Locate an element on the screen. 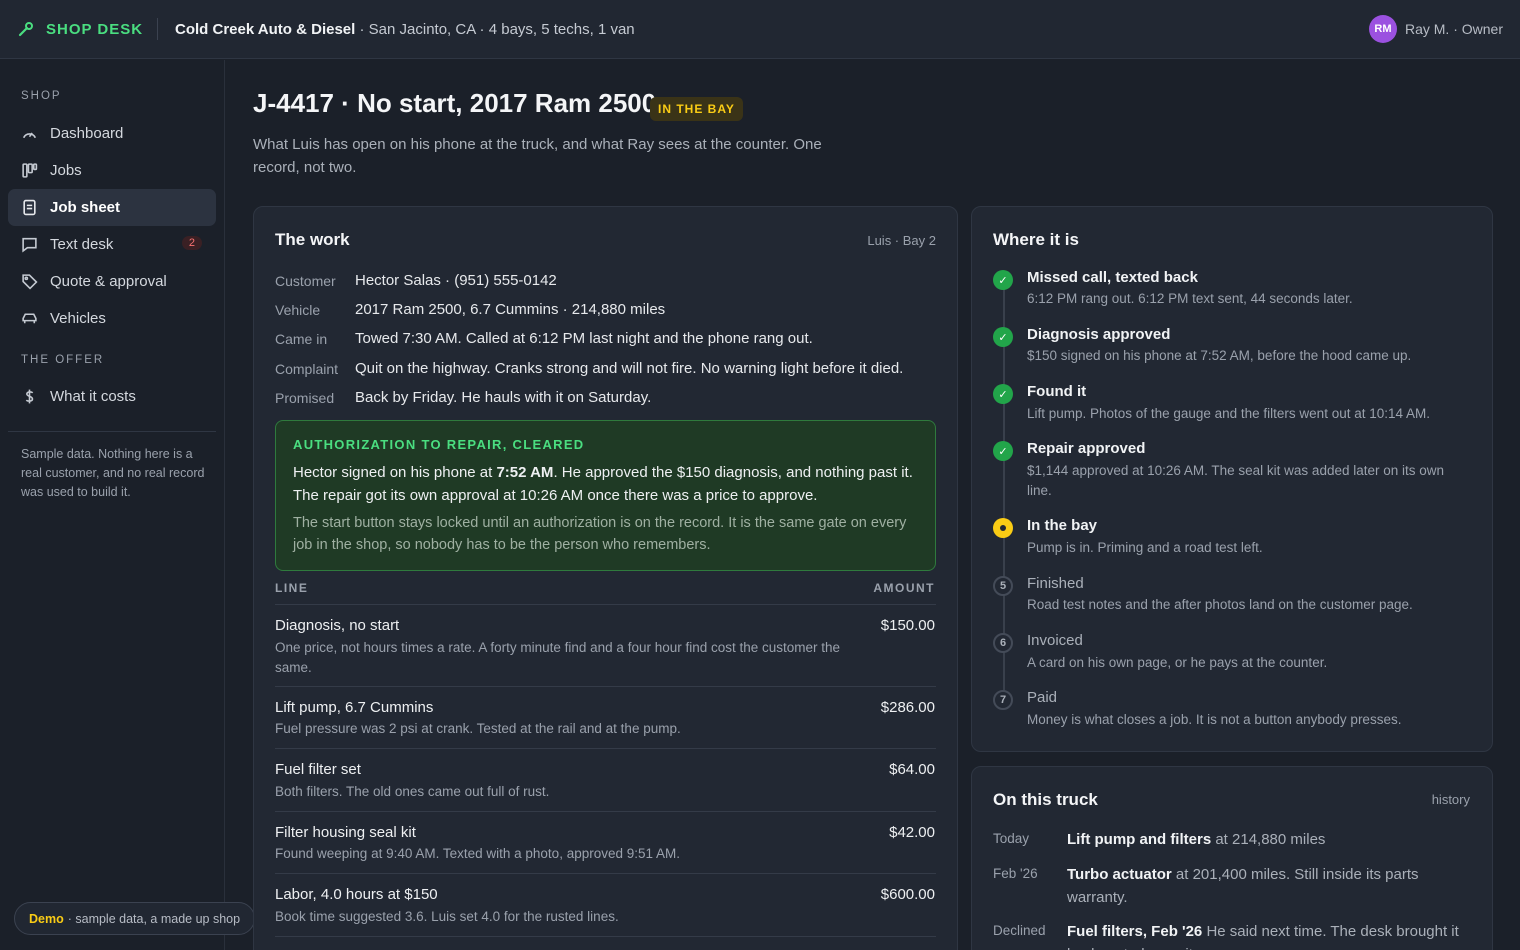 Image resolution: width=1520 pixels, height=950 pixels. unread-badge: 2 is located at coordinates (191, 243).